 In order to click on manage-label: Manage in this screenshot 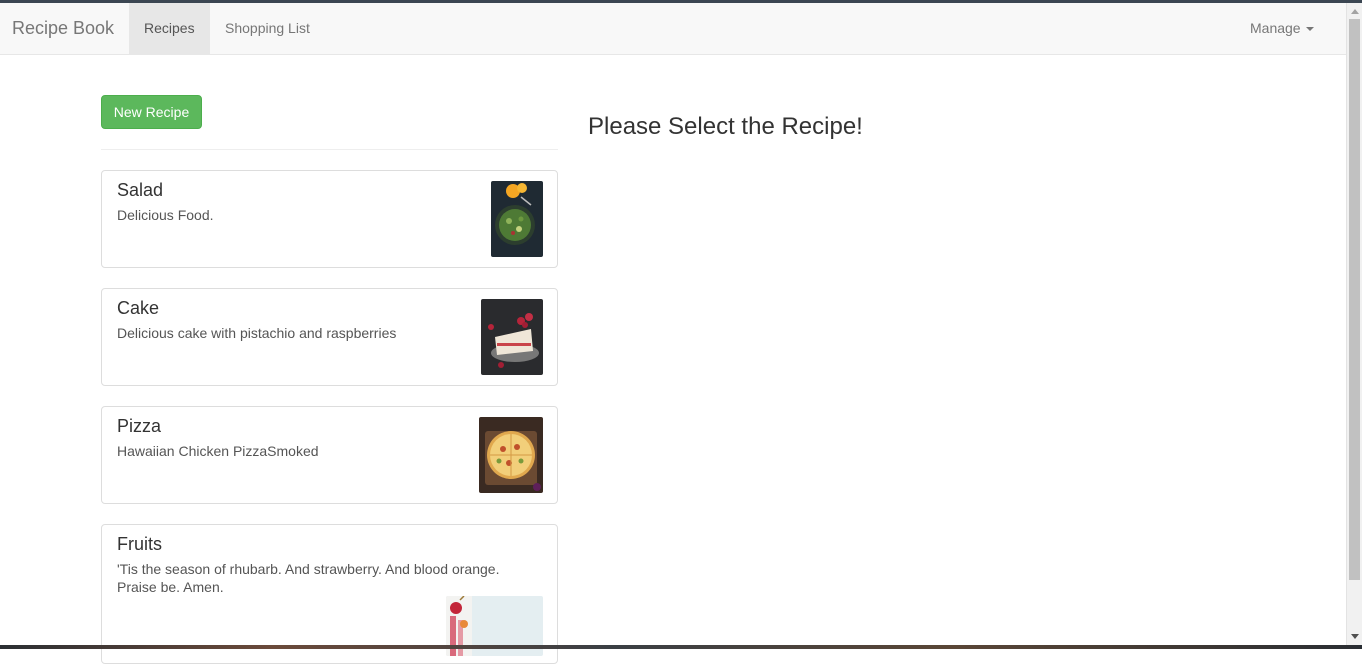, I will do `click(1275, 28)`.